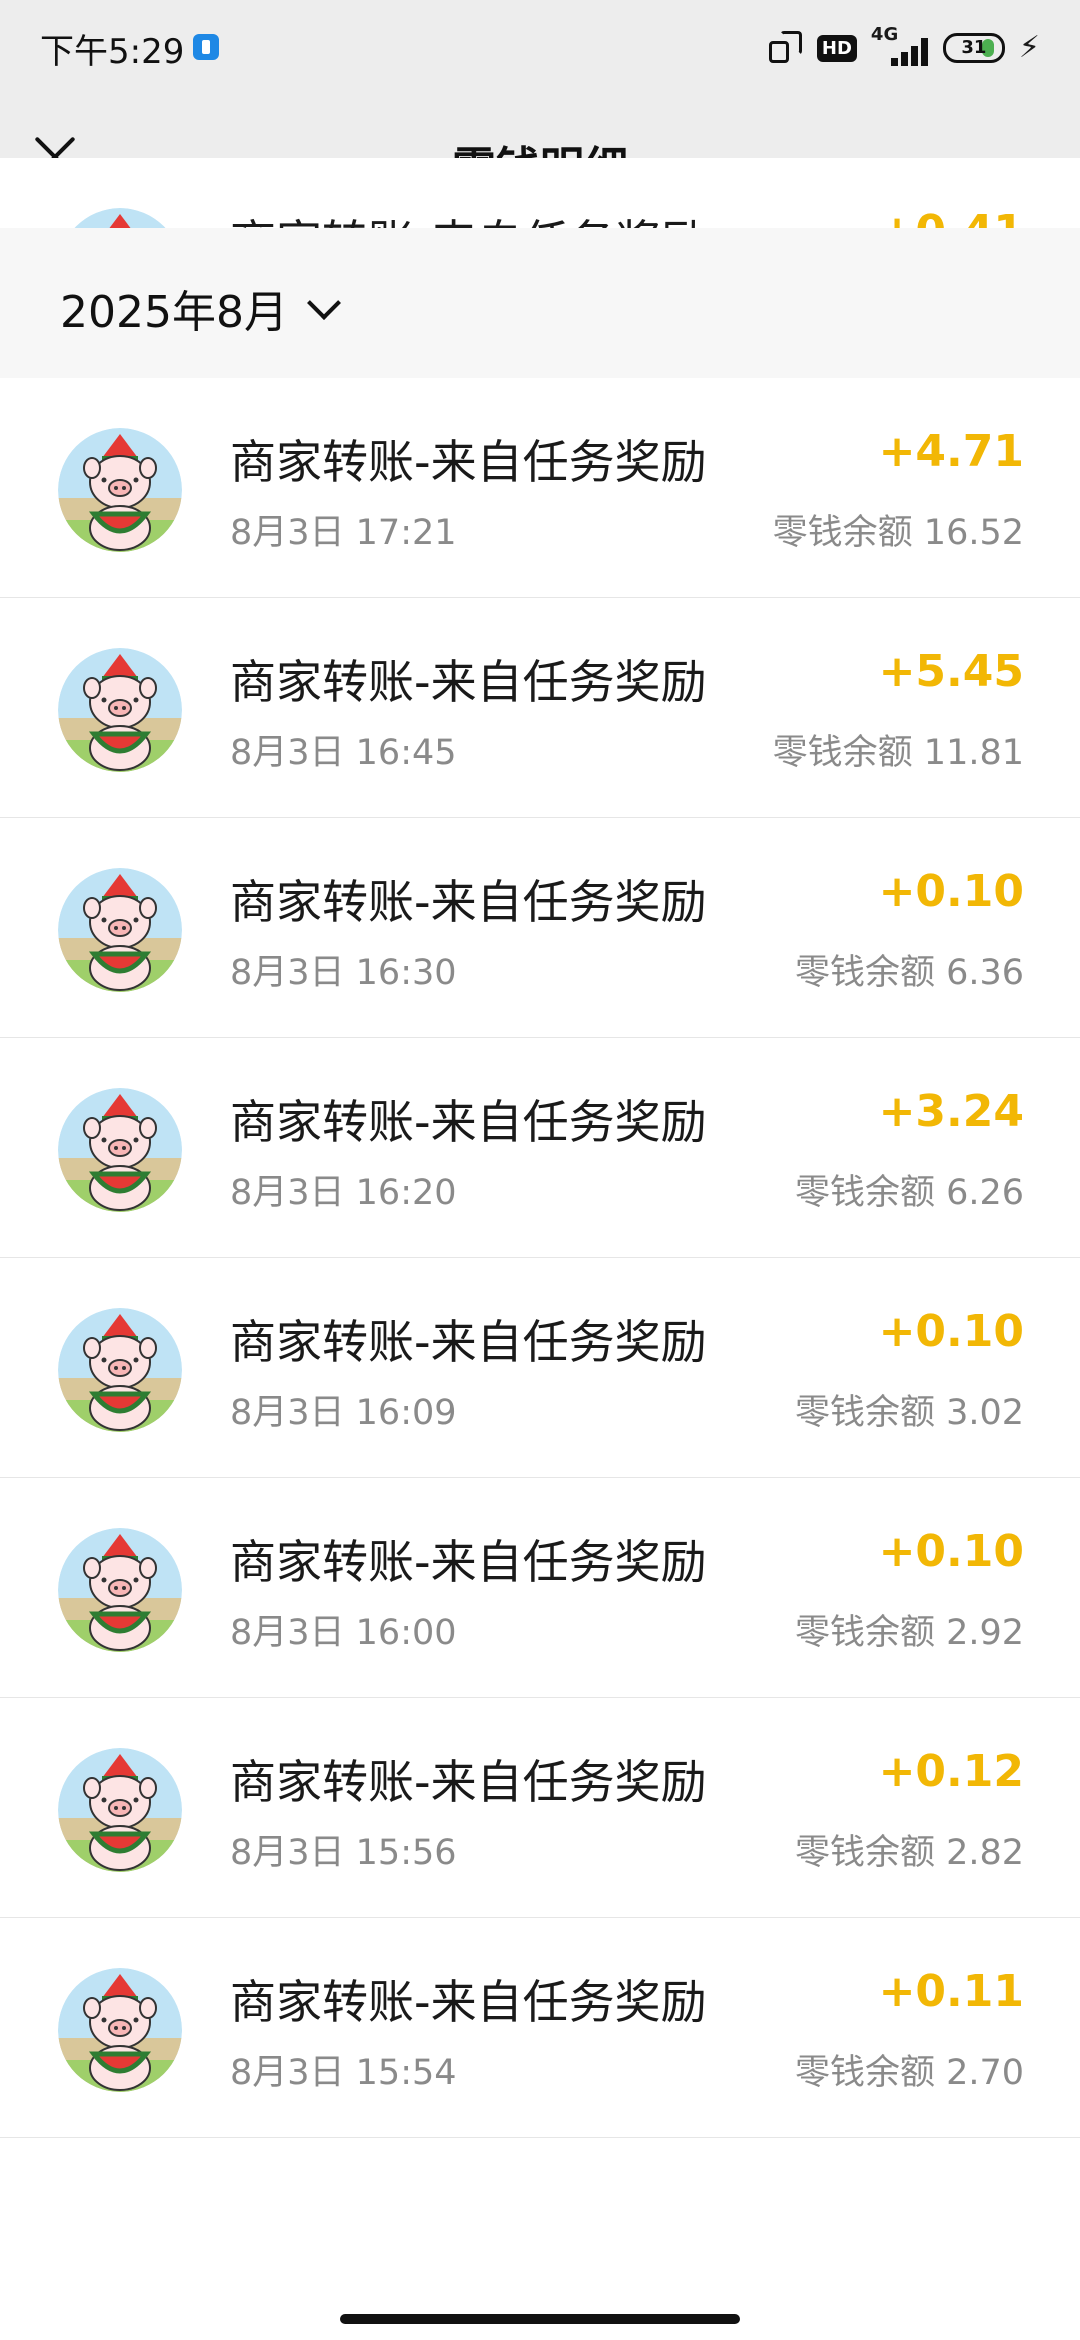 This screenshot has height=2340, width=1080. I want to click on transaction-amount: +4.71, so click(951, 451).